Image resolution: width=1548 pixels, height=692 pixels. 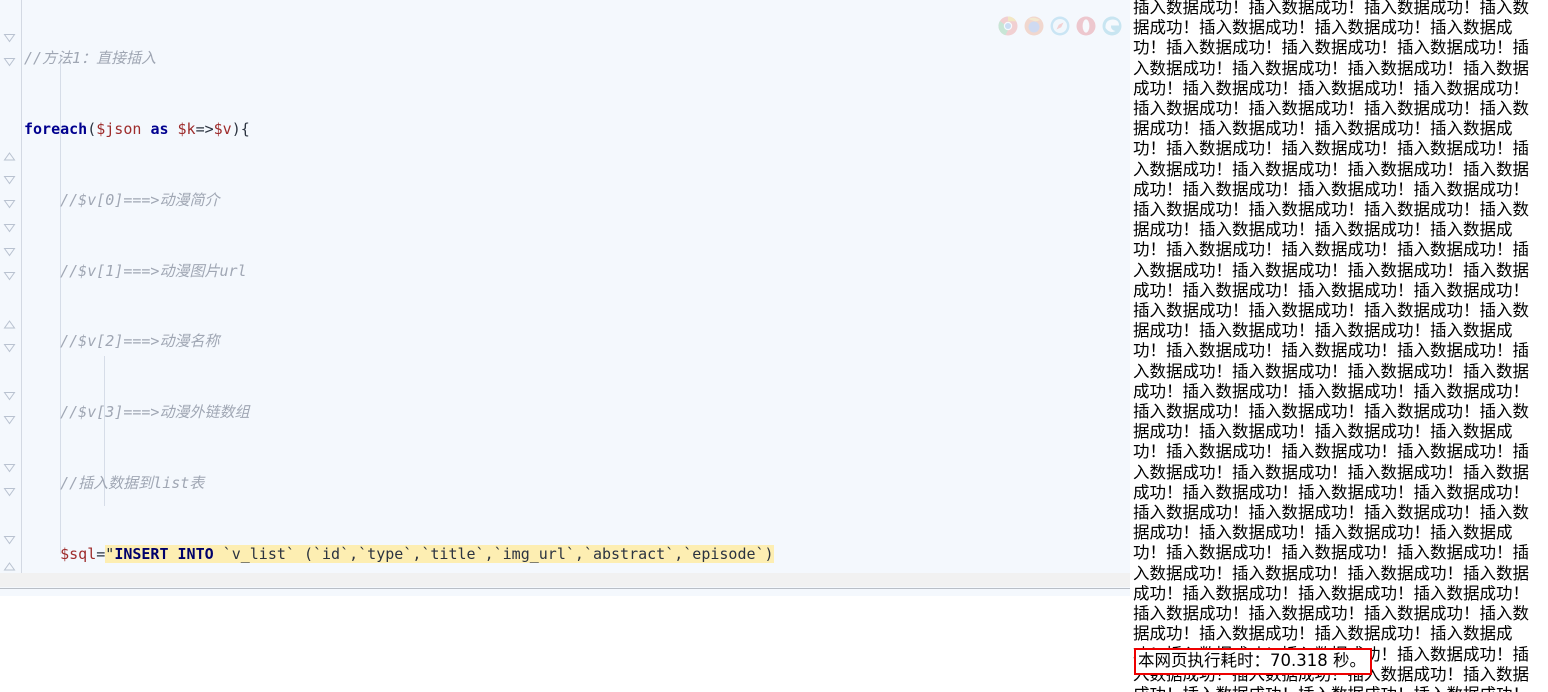 What do you see at coordinates (11, 289) in the screenshot?
I see `editor-gutter` at bounding box center [11, 289].